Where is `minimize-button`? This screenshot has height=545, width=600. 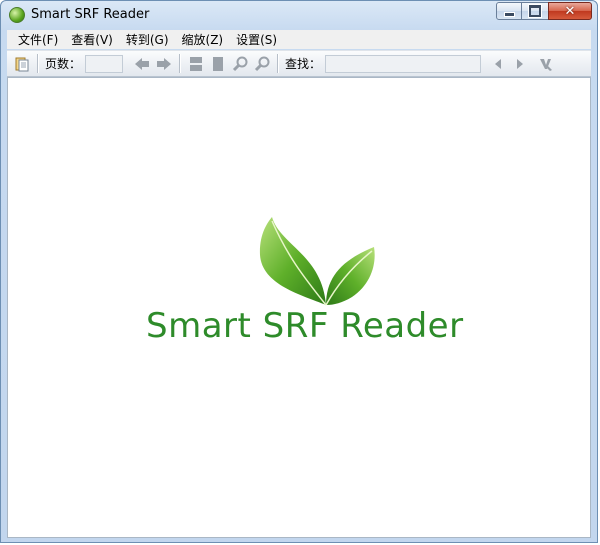 minimize-button is located at coordinates (509, 11).